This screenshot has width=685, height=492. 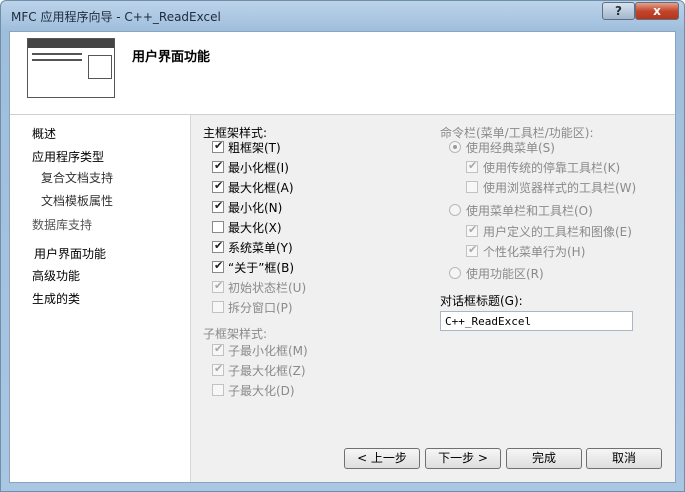 What do you see at coordinates (382, 458) in the screenshot?
I see `prev-button: < 上一步` at bounding box center [382, 458].